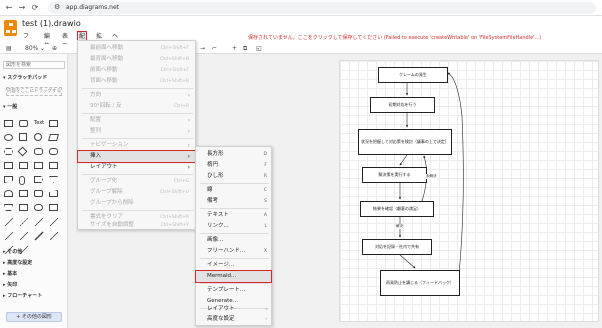 Image resolution: width=602 pixels, height=328 pixels. I want to click on shape-icon: ◱, so click(259, 48).